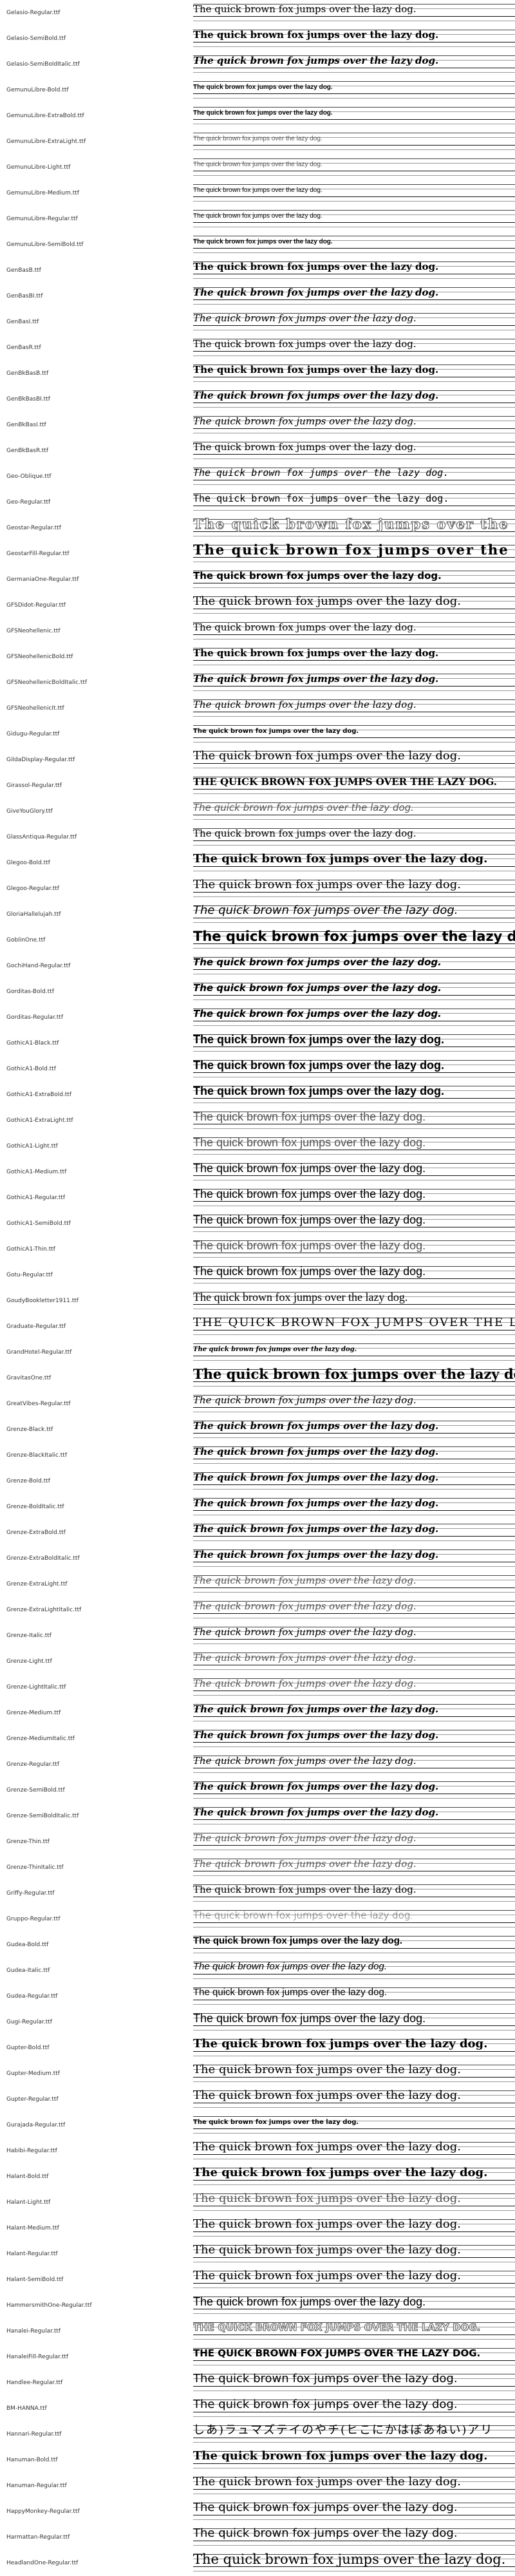 The height and width of the screenshot is (2576, 515). I want to click on font-filename: Halant-Bold.ttf, so click(28, 2177).